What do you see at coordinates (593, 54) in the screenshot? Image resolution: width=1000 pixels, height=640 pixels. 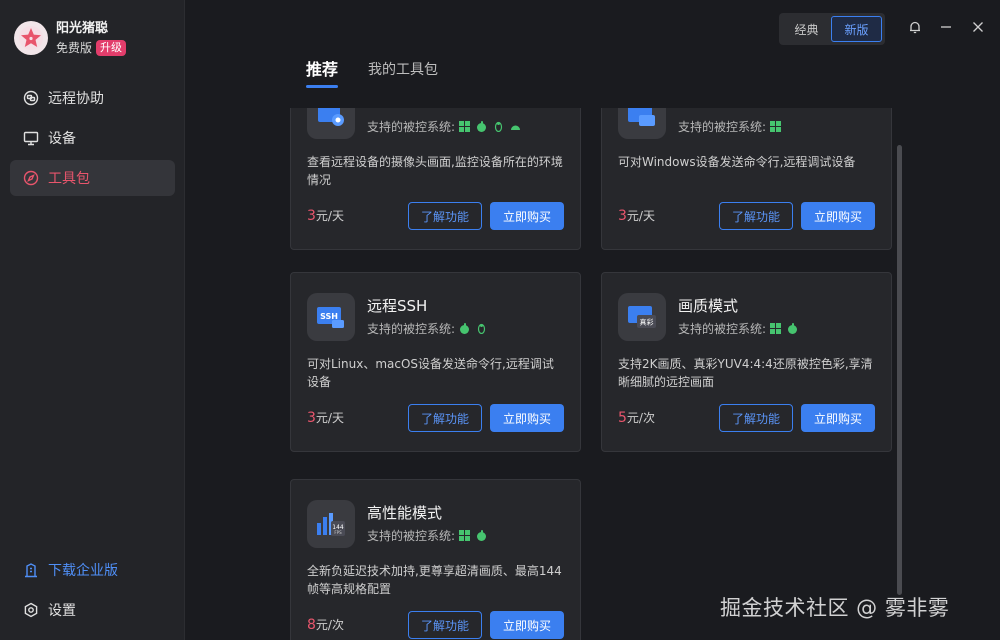 I see `top-bar: 推荐 我的工具包 经典 新版` at bounding box center [593, 54].